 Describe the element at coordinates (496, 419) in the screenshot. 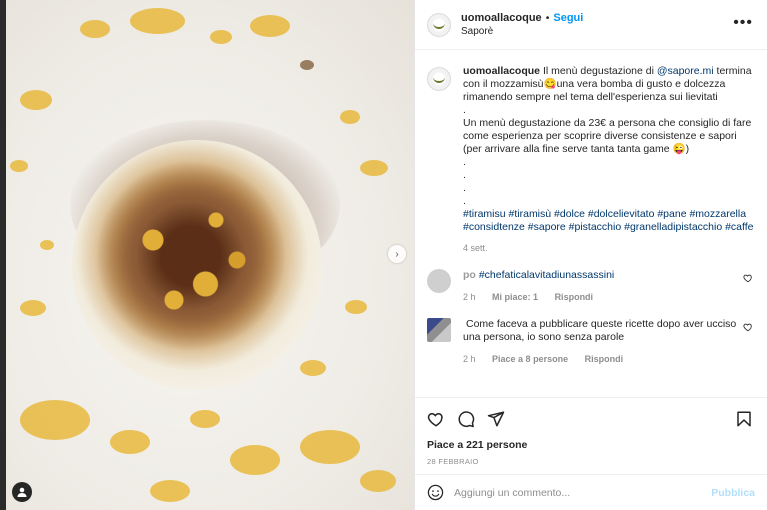

I see `share-icon` at that location.